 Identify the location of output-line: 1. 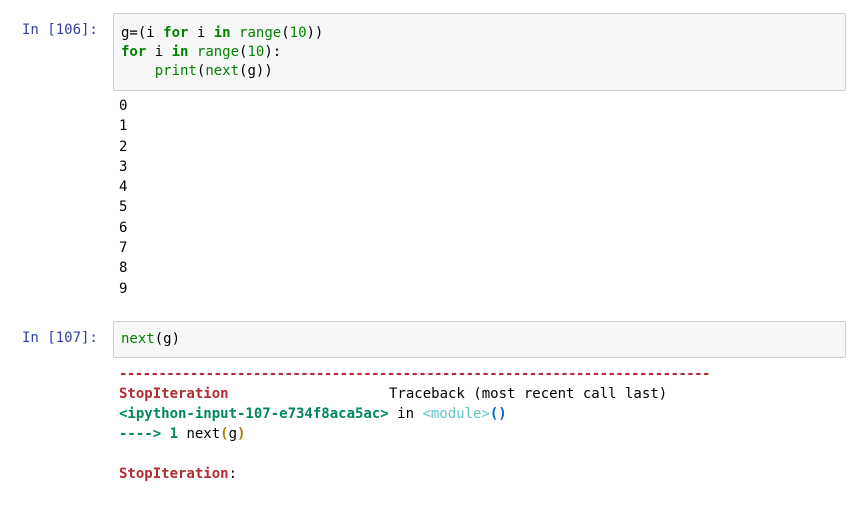
(123, 126).